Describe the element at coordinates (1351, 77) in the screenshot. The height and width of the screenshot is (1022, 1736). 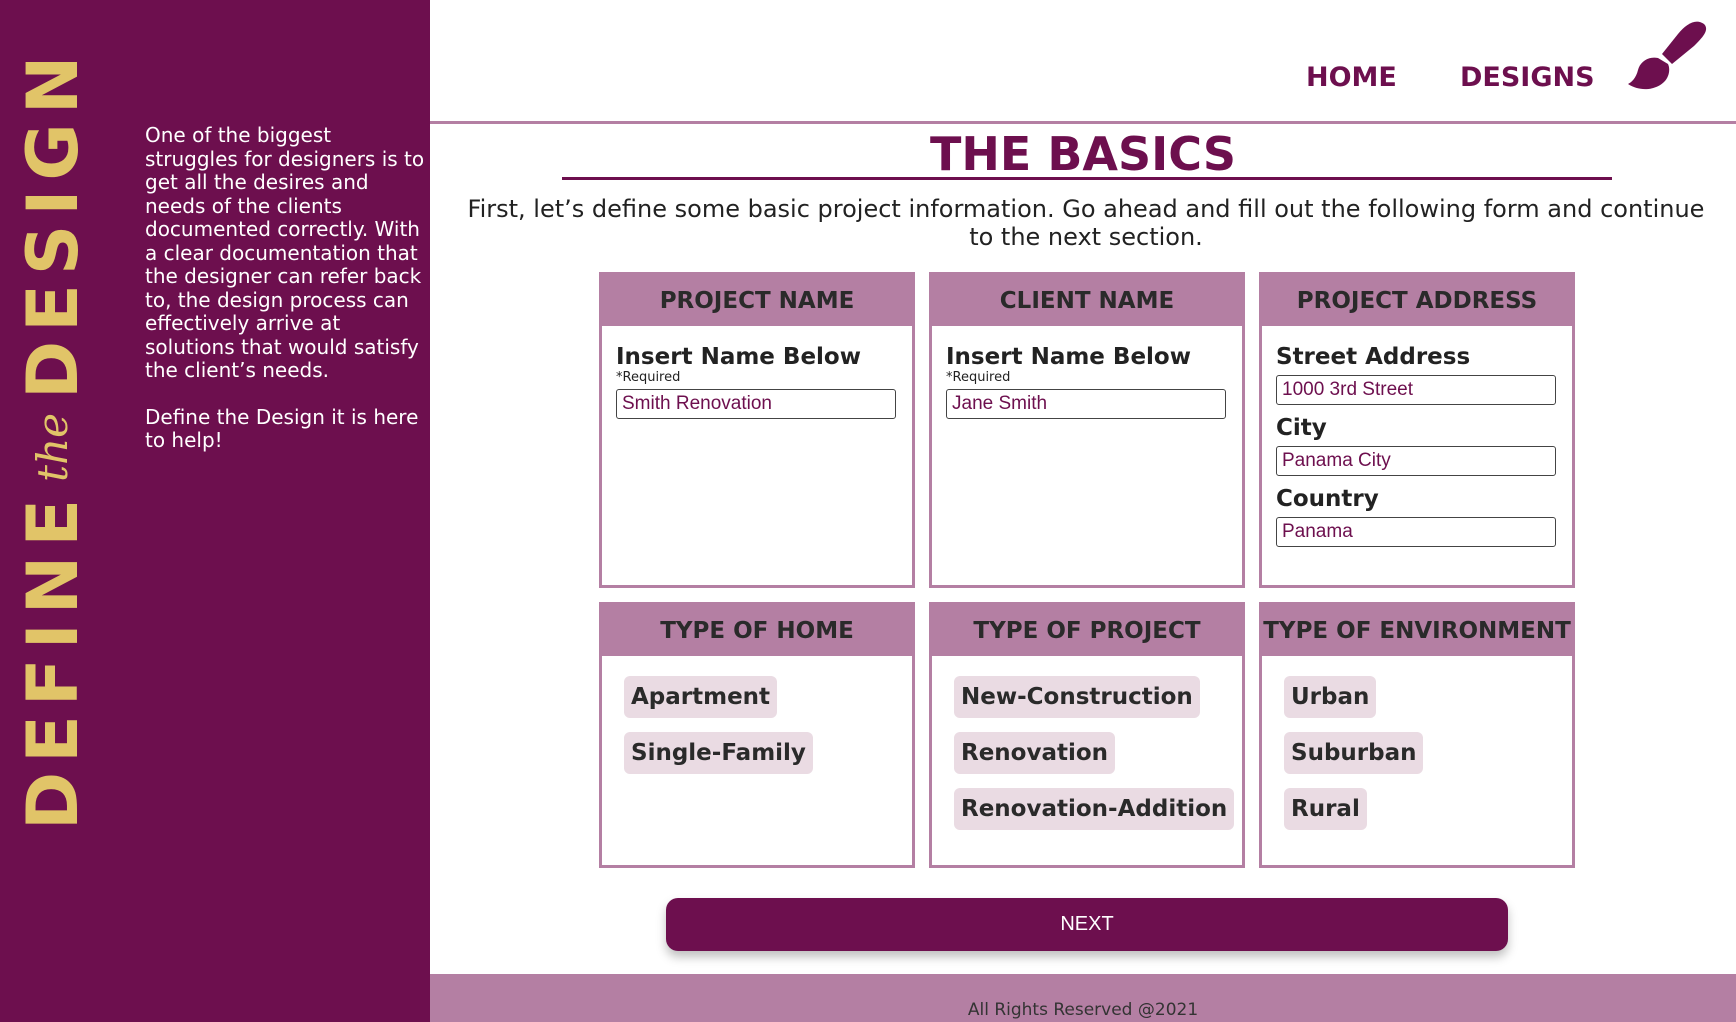
I see `nav-home-link: HOME` at that location.